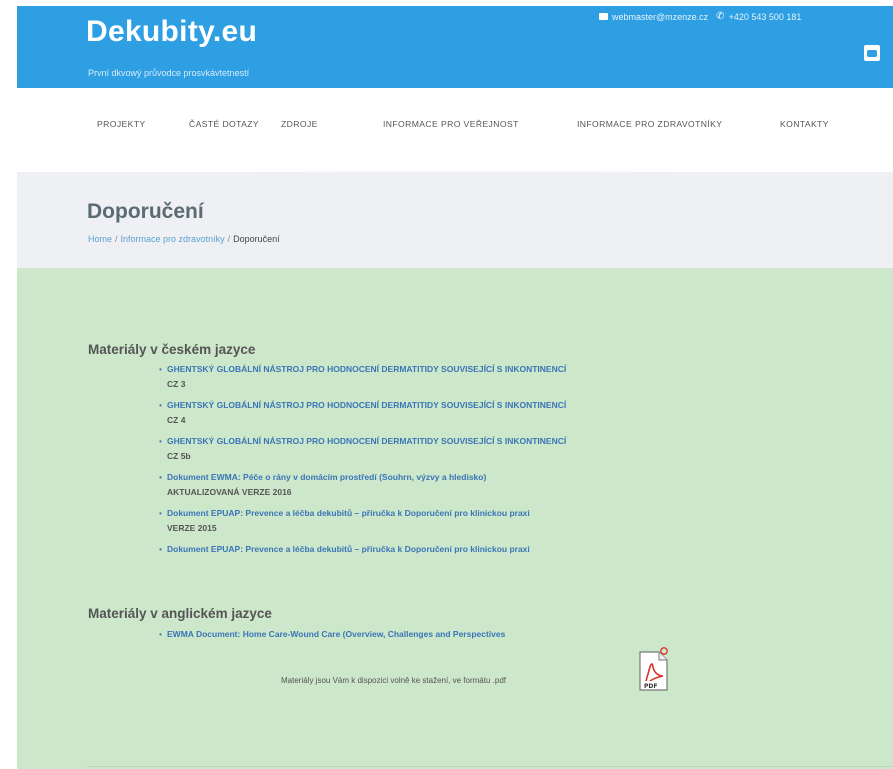 The image size is (893, 769). I want to click on nav-item-kontakty: KONTAKTY, so click(804, 124).